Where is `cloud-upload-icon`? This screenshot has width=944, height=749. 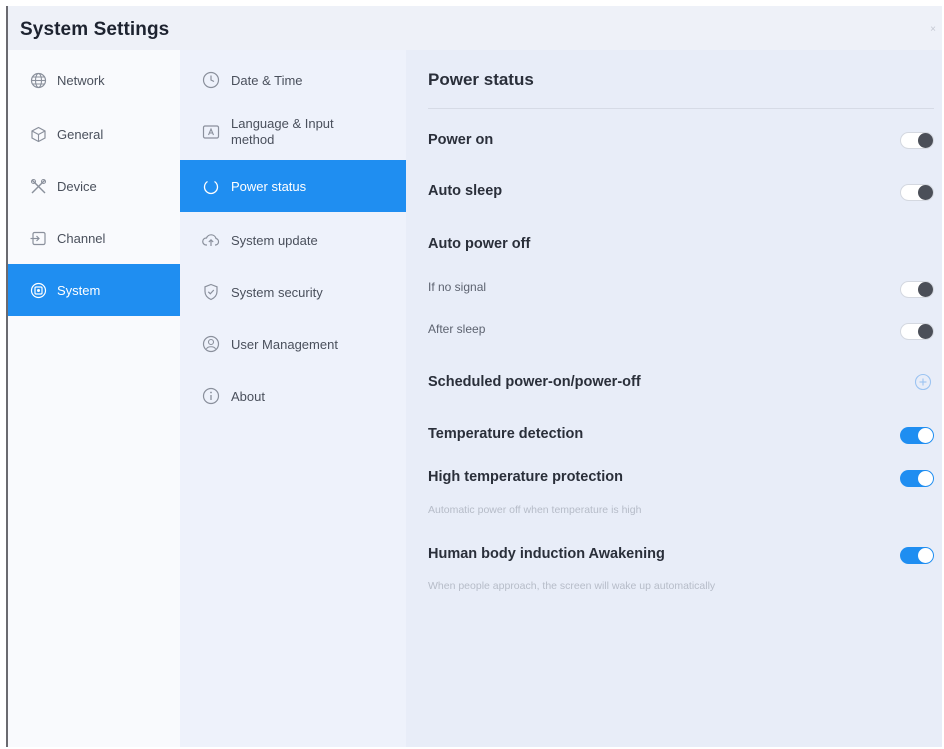 cloud-upload-icon is located at coordinates (211, 240).